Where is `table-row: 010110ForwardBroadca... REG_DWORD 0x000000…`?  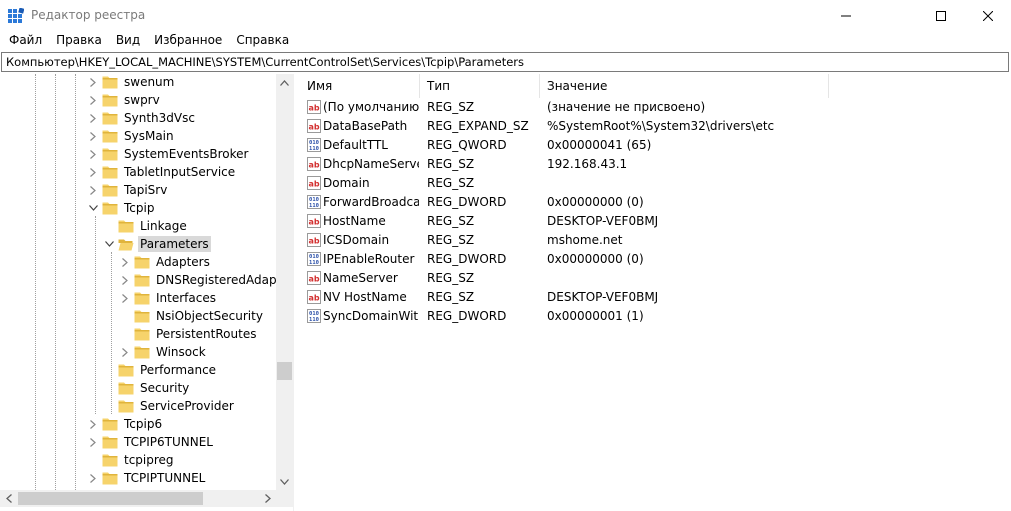 table-row: 010110ForwardBroadca... REG_DWORD 0x000000… is located at coordinates (655, 202).